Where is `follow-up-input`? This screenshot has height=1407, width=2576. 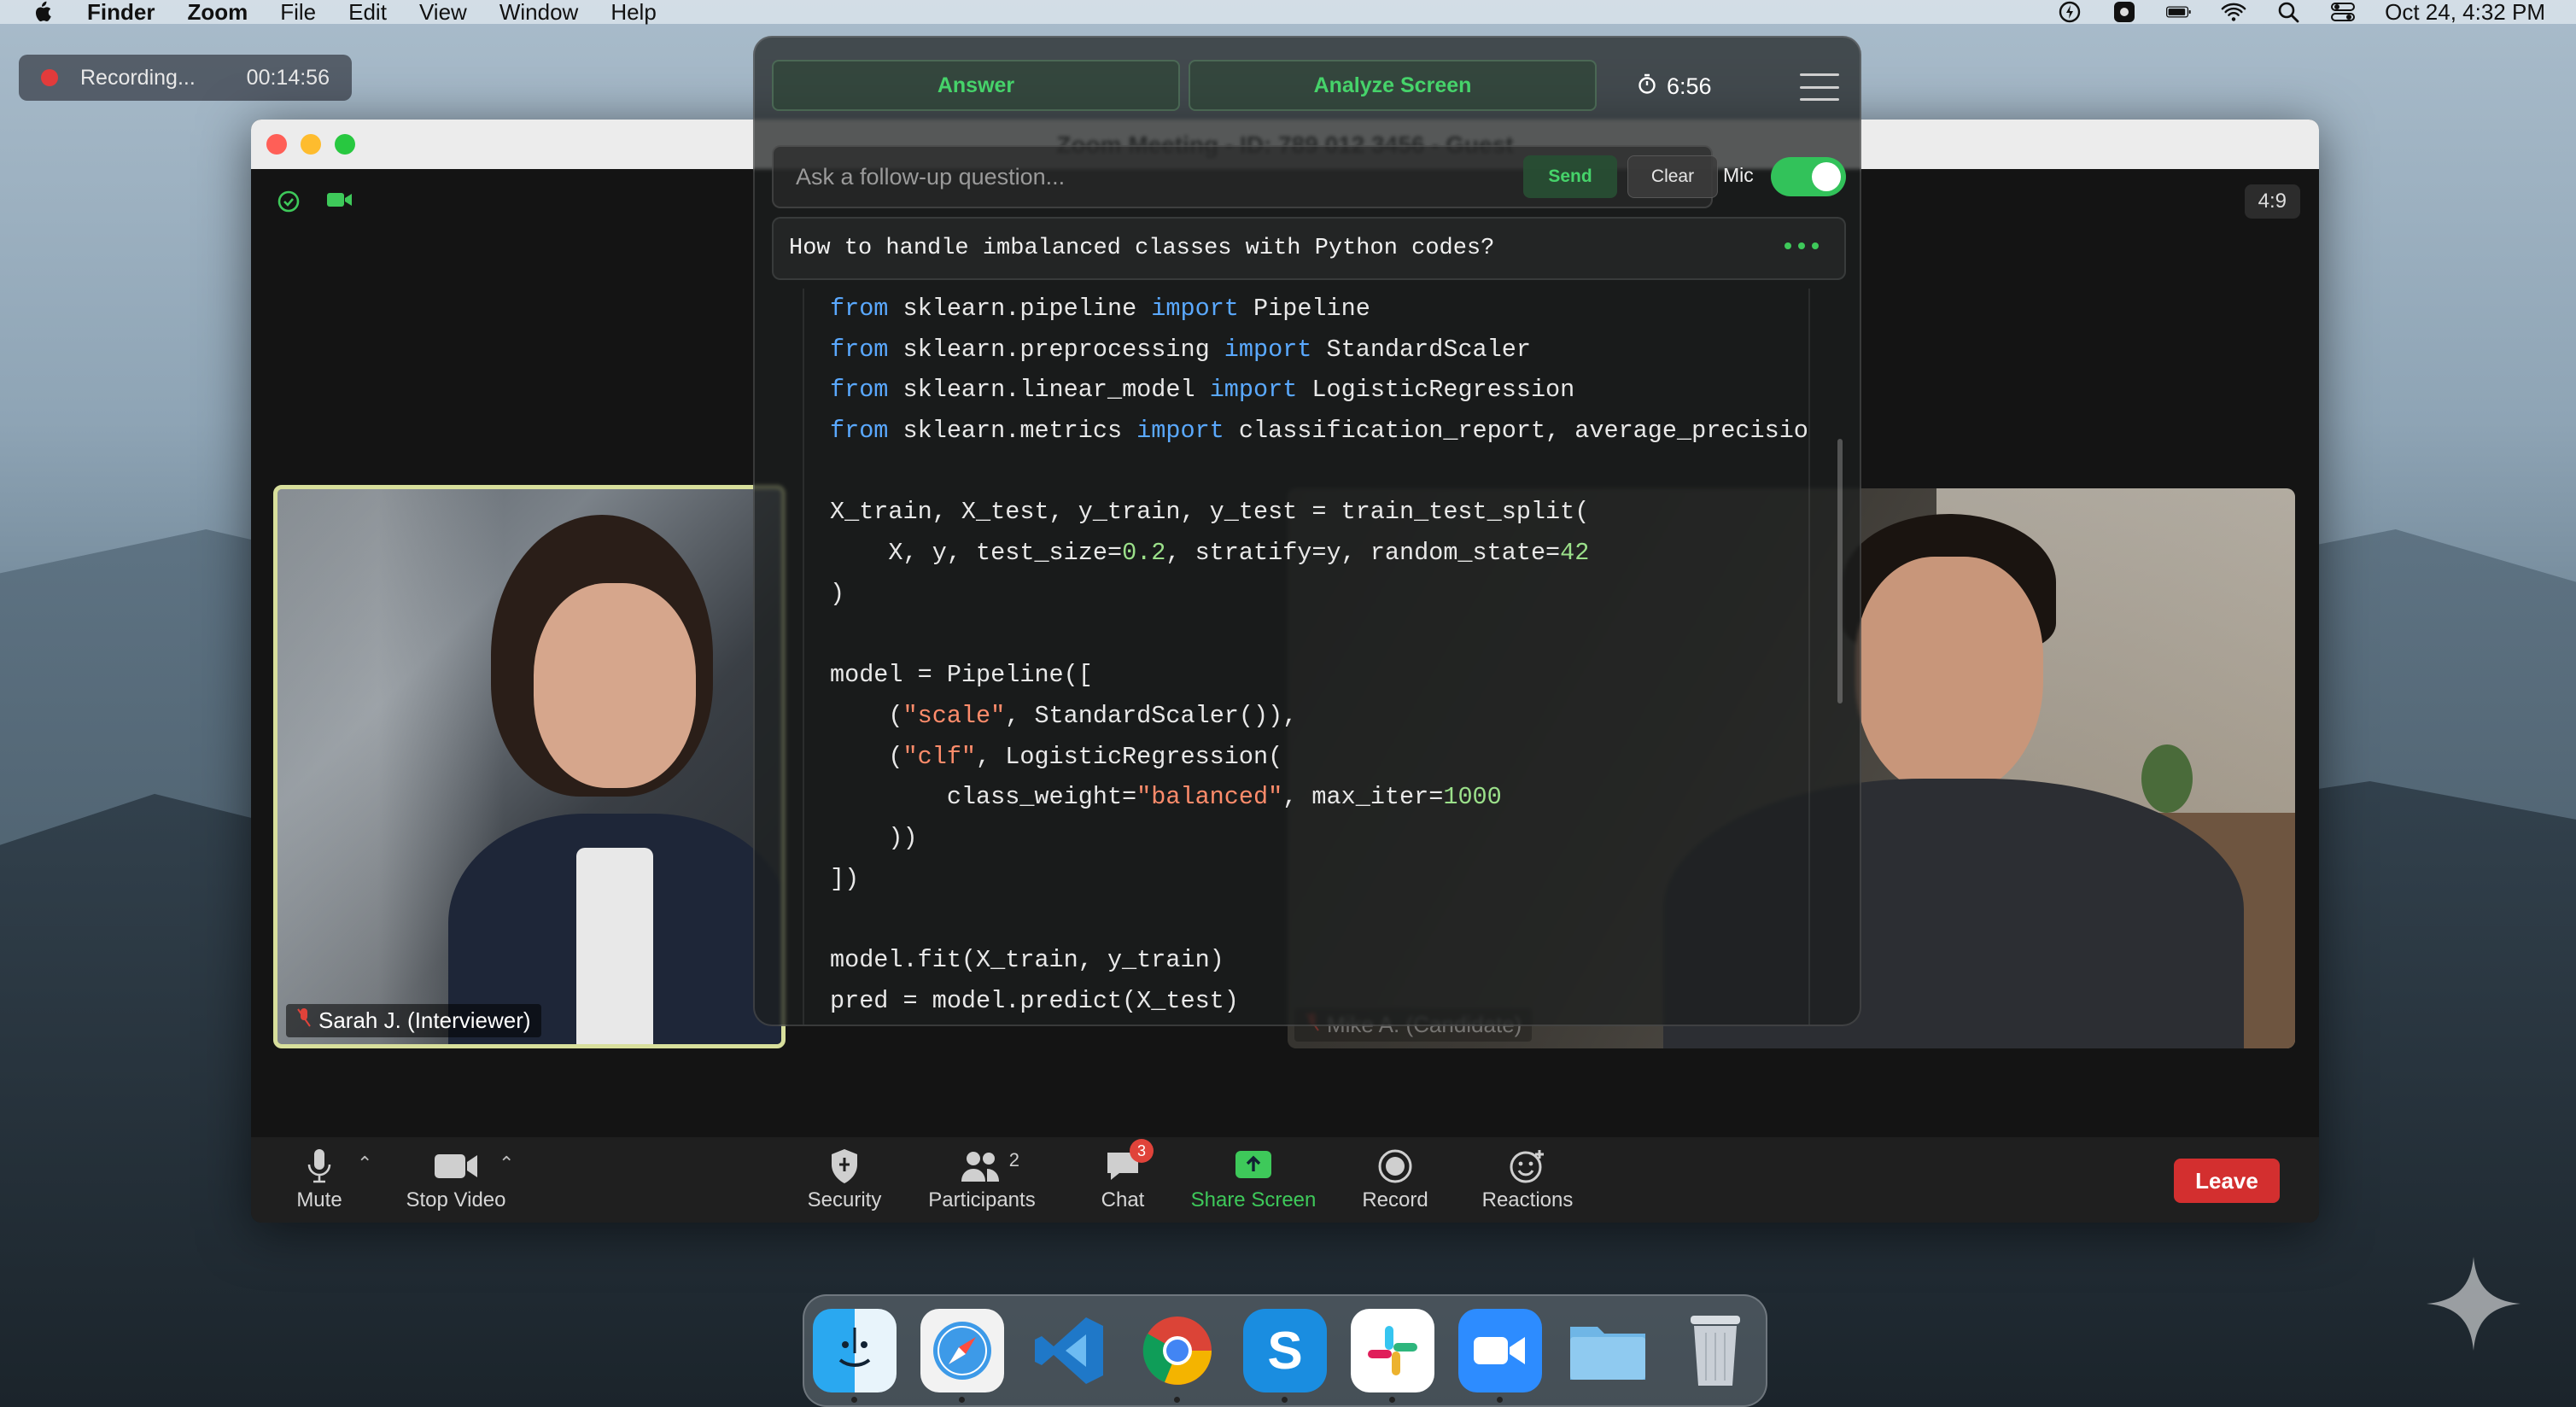 follow-up-input is located at coordinates (1141, 177).